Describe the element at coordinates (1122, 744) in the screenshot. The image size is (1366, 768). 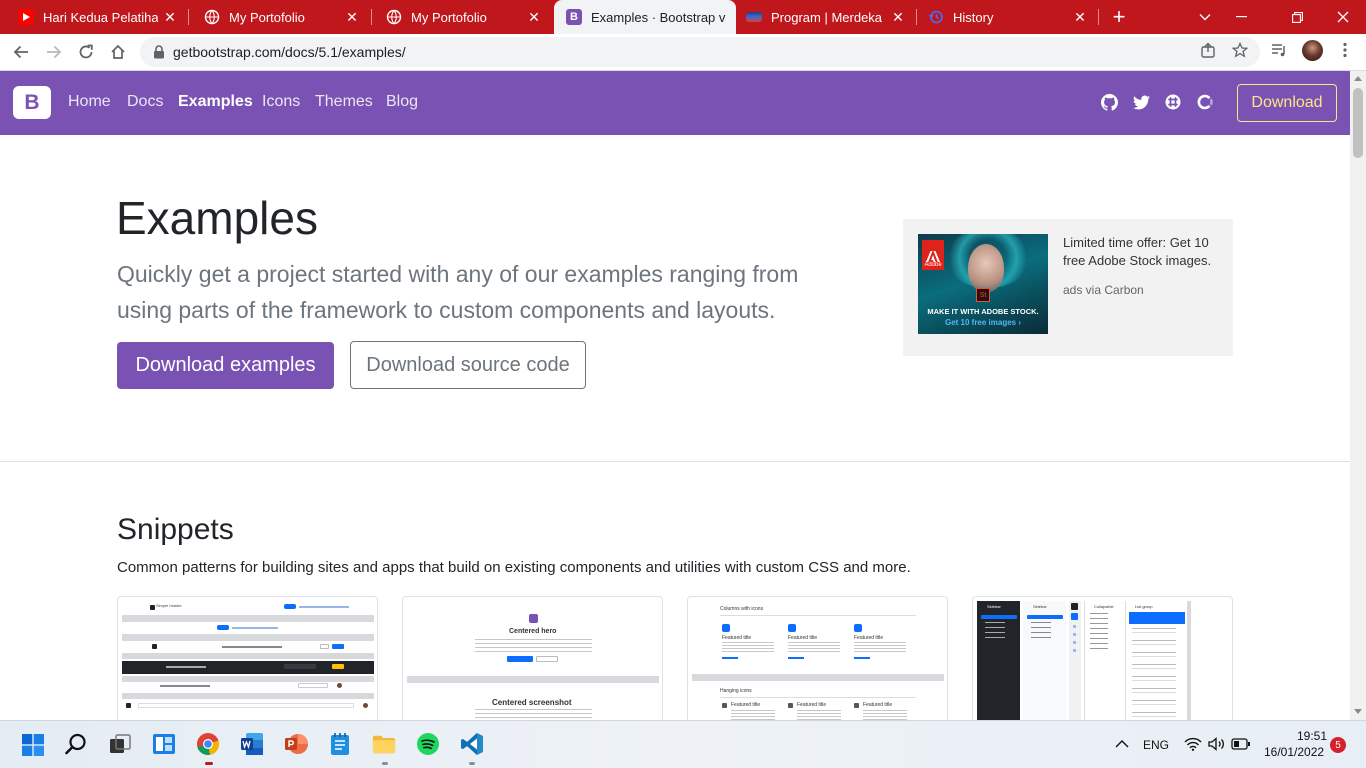
I see `chevron-up-icon` at that location.